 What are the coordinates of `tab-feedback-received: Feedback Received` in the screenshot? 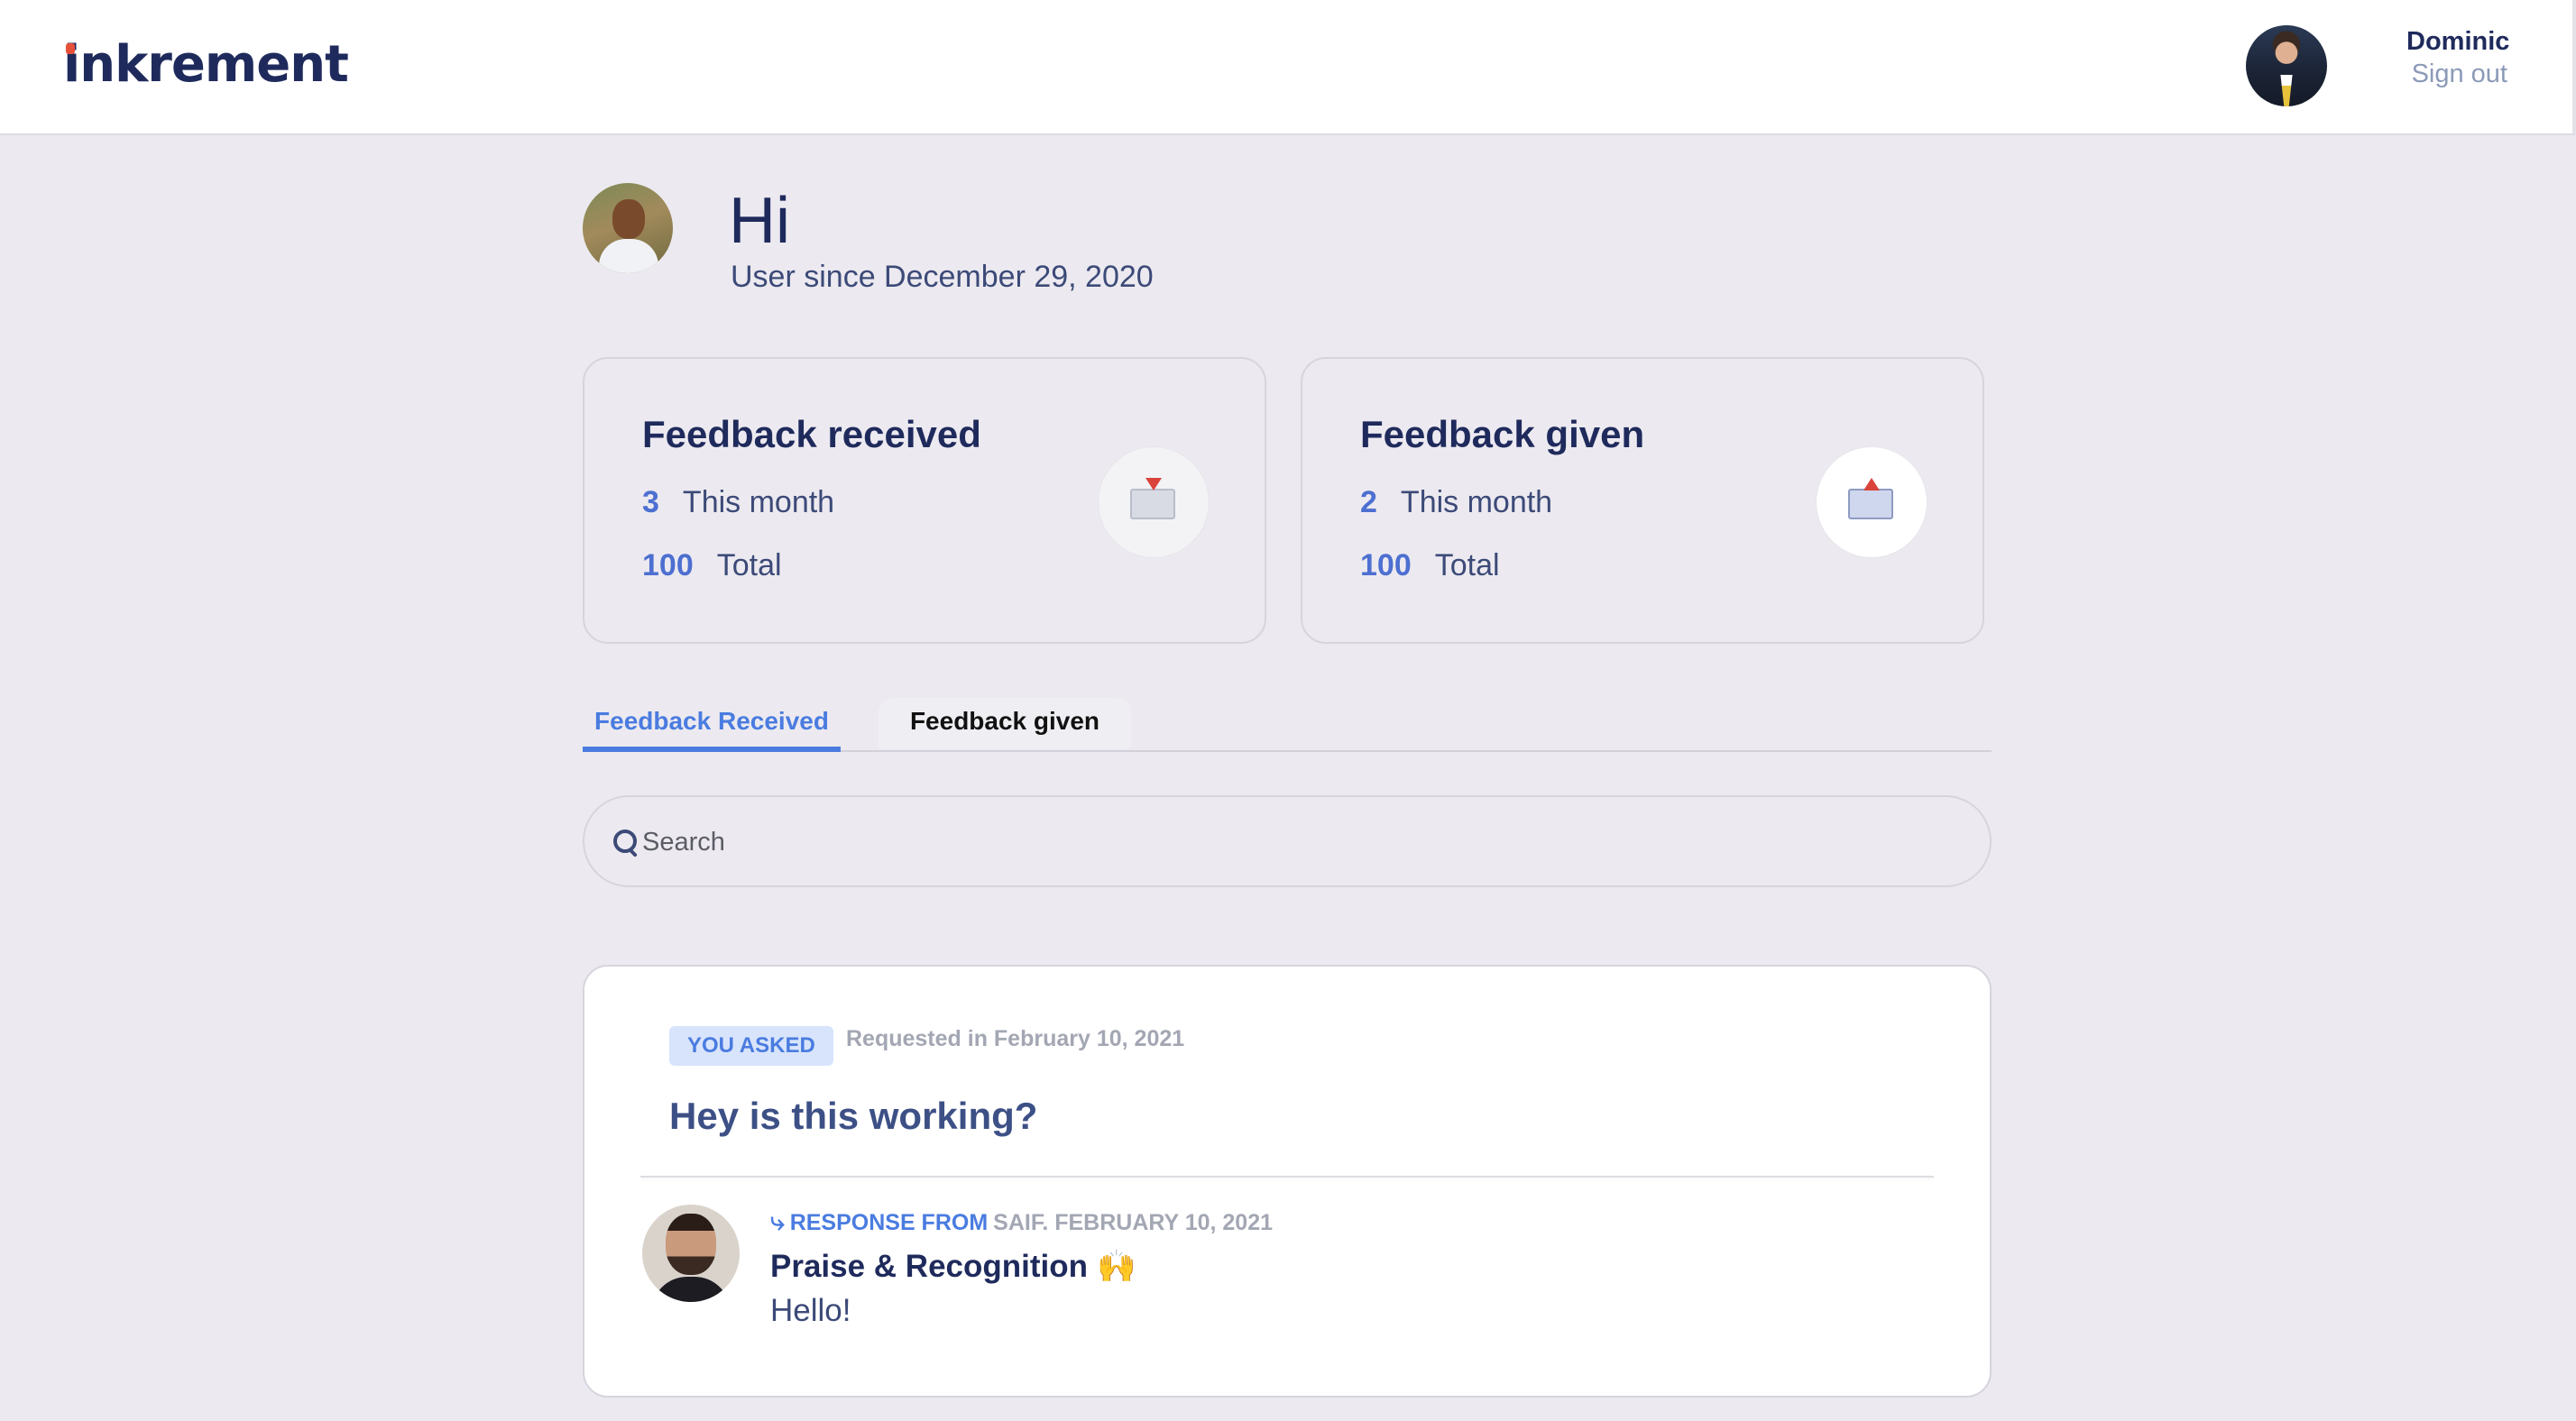 It's located at (712, 723).